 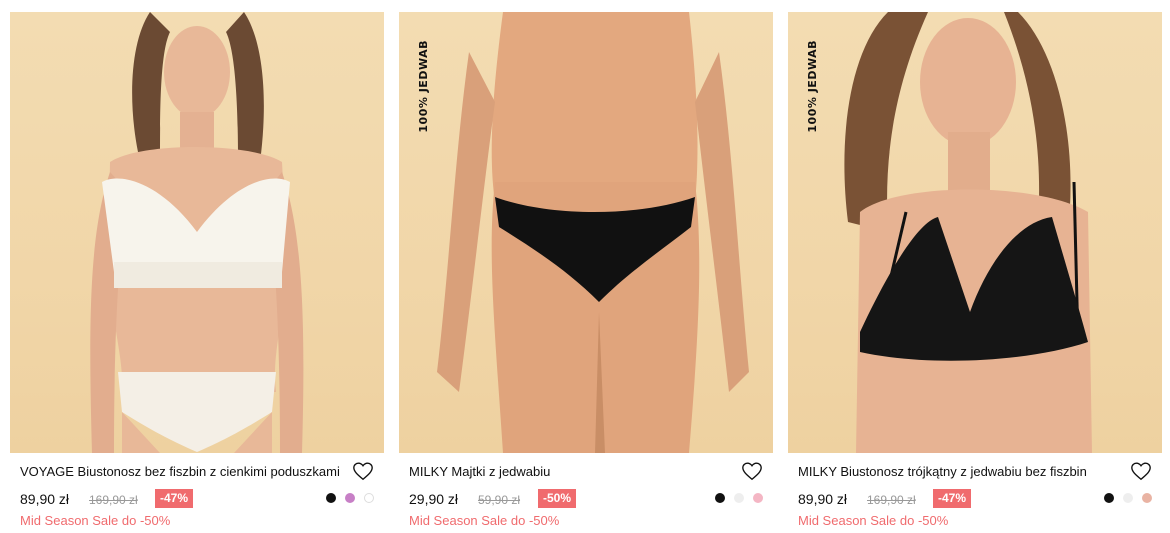 What do you see at coordinates (1147, 498) in the screenshot?
I see `swatch-peach` at bounding box center [1147, 498].